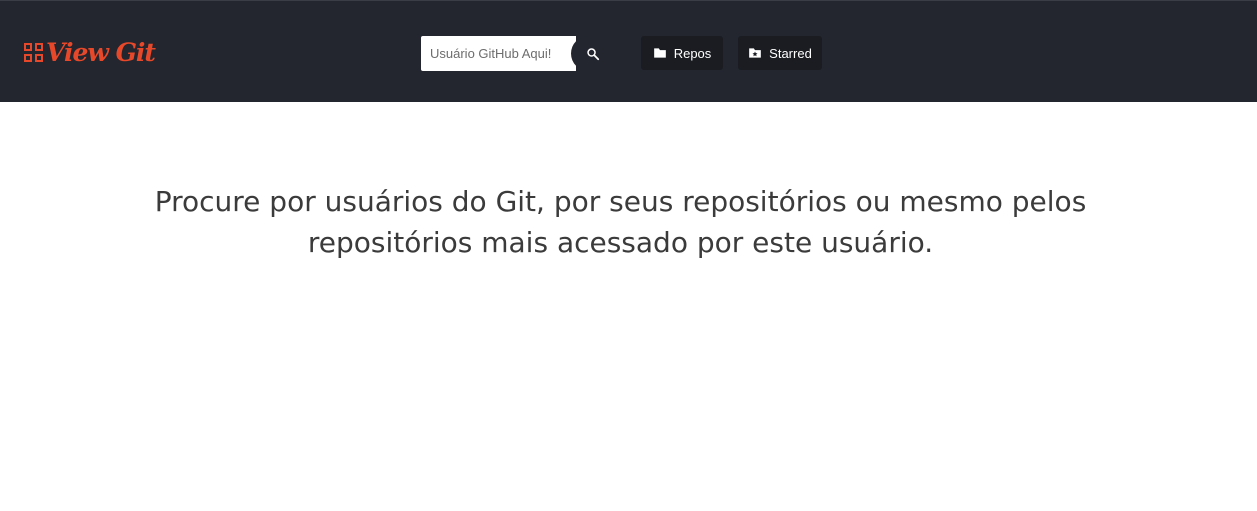 Image resolution: width=1257 pixels, height=511 pixels. I want to click on search-icon, so click(593, 53).